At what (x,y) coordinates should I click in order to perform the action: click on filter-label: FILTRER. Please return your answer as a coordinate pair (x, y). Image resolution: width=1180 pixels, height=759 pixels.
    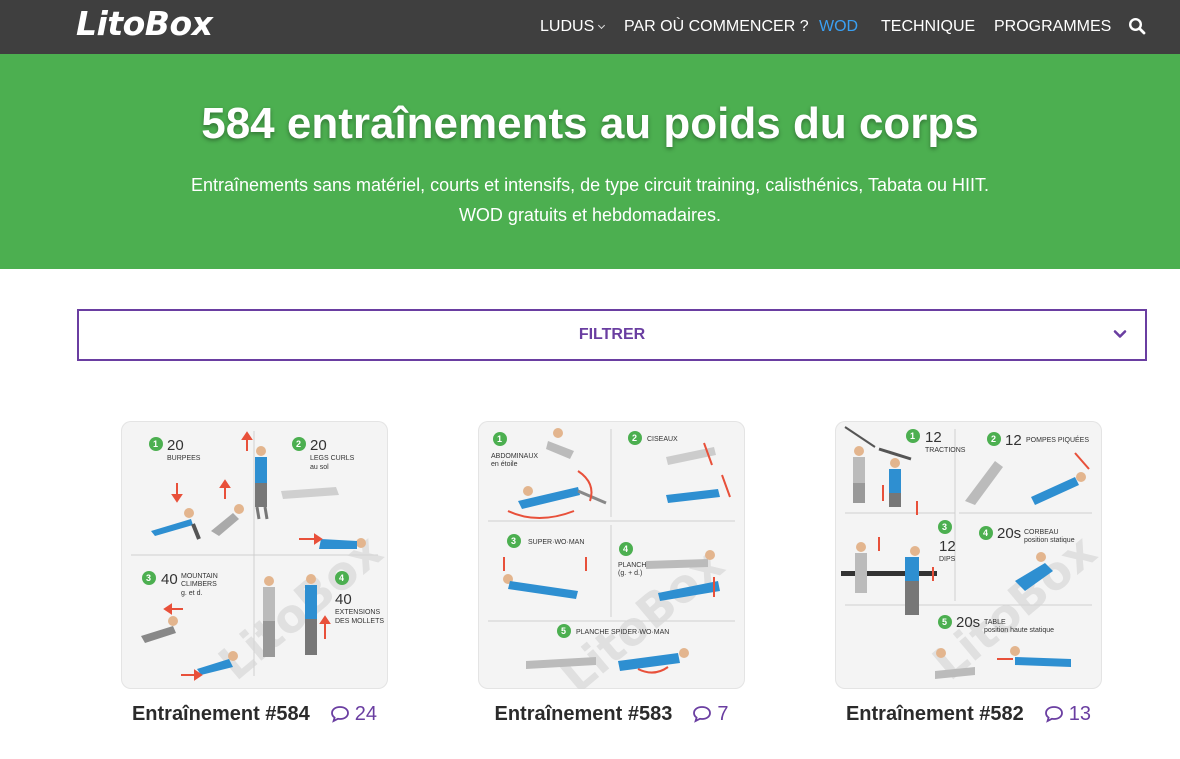
    Looking at the image, I should click on (612, 334).